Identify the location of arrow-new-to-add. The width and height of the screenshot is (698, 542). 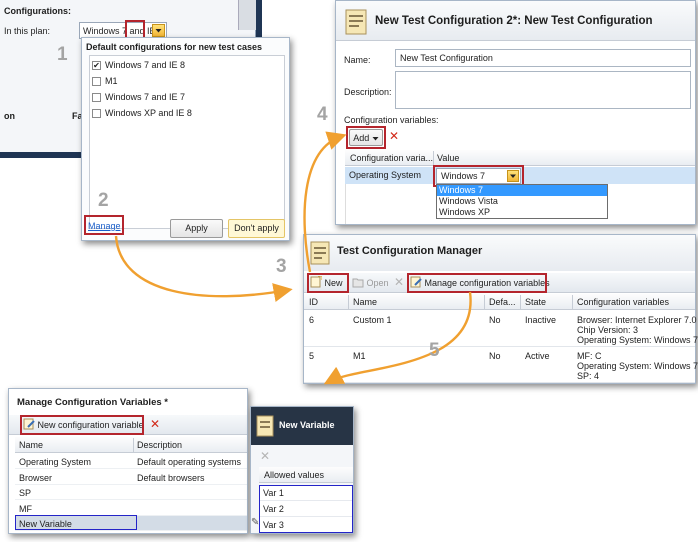
(325, 202).